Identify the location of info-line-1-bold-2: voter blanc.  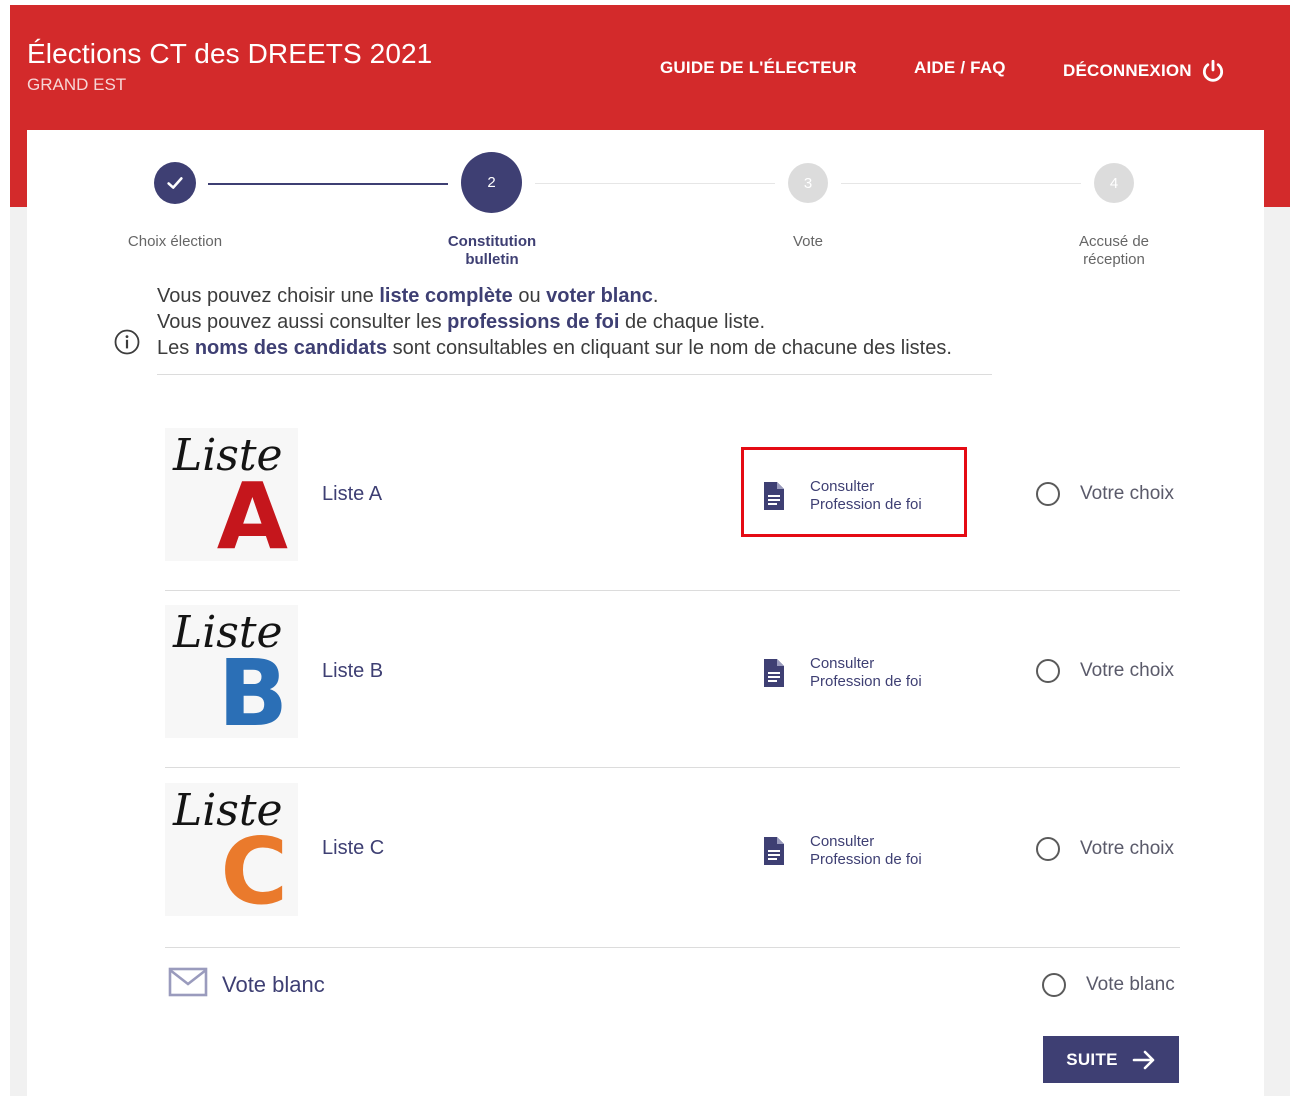
(599, 296).